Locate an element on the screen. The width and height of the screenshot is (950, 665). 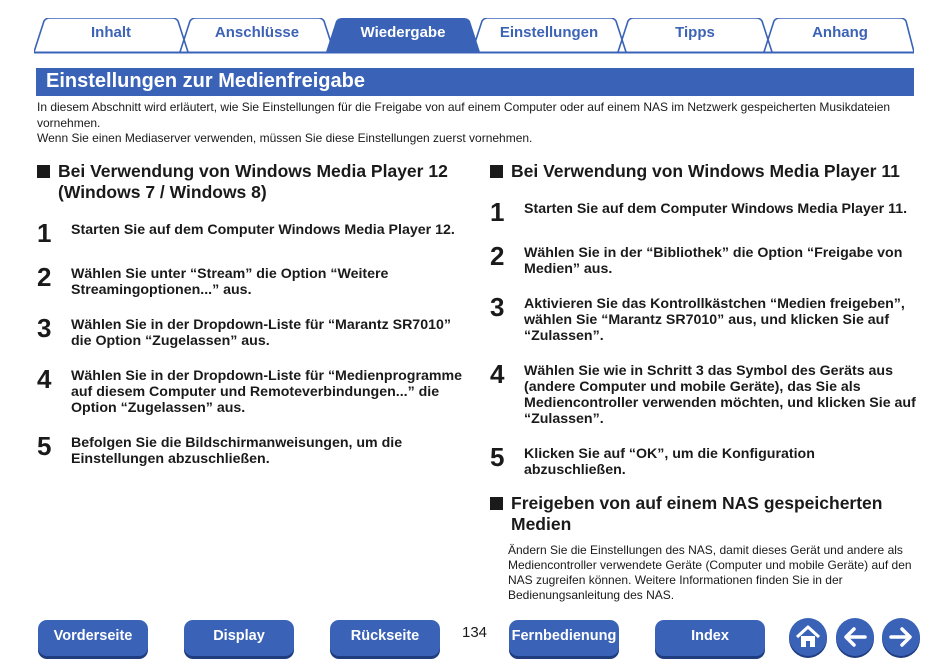
front-panel-button: Vorderseite is located at coordinates (93, 638).